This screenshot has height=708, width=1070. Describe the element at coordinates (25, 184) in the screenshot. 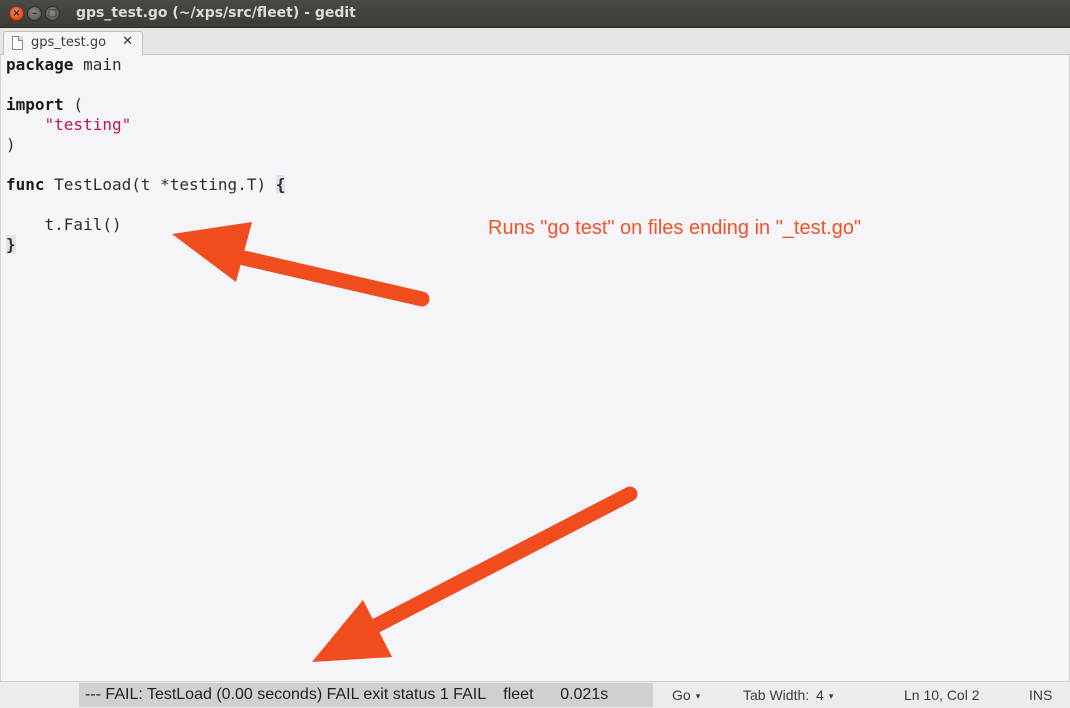

I see `code-token: func` at that location.